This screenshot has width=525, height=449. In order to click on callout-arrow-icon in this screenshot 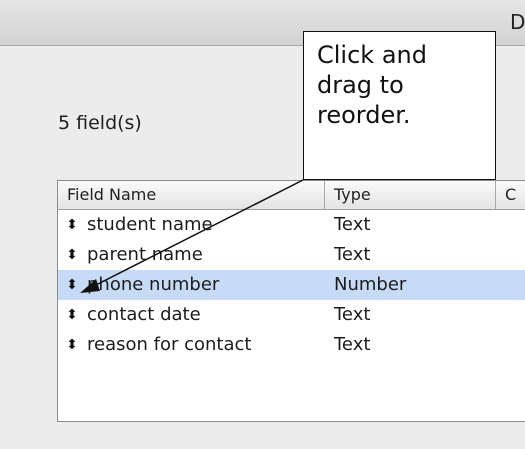, I will do `click(192, 236)`.